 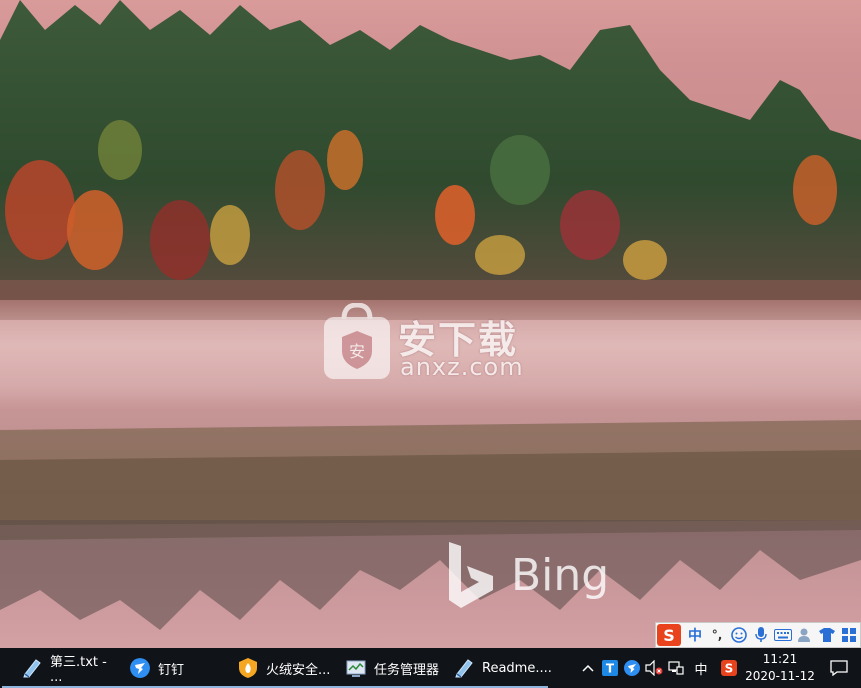 I want to click on taskbar-item-label: 任务管理器, so click(x=407, y=670).